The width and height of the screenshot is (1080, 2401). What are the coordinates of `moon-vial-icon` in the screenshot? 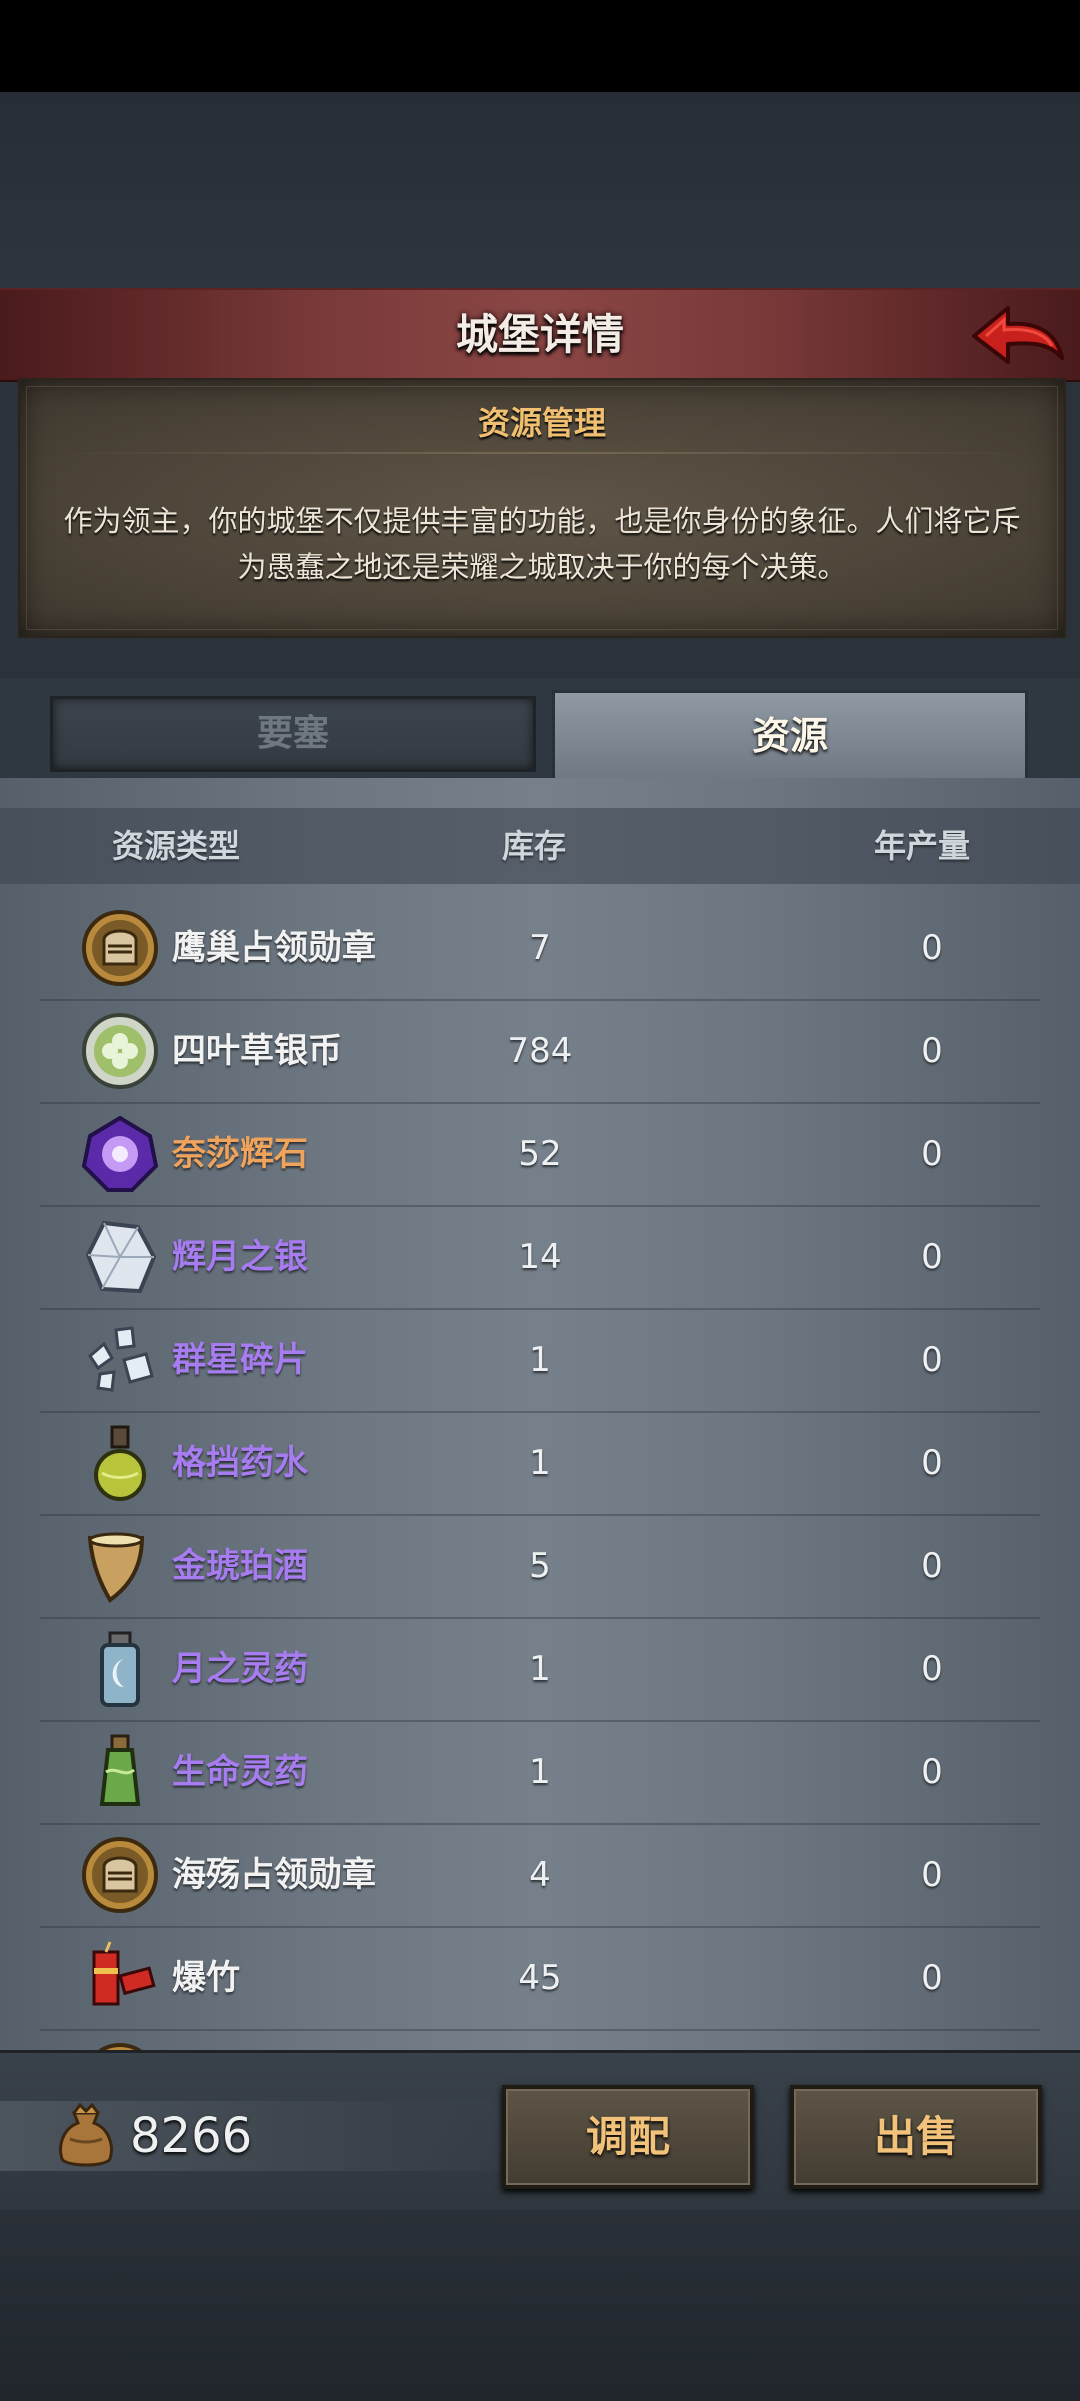 It's located at (120, 1669).